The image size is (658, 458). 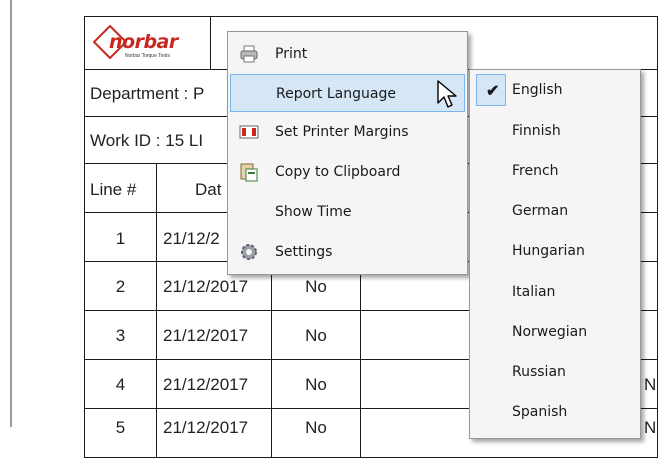 What do you see at coordinates (143, 42) in the screenshot?
I see `logo-wordmark: norbar` at bounding box center [143, 42].